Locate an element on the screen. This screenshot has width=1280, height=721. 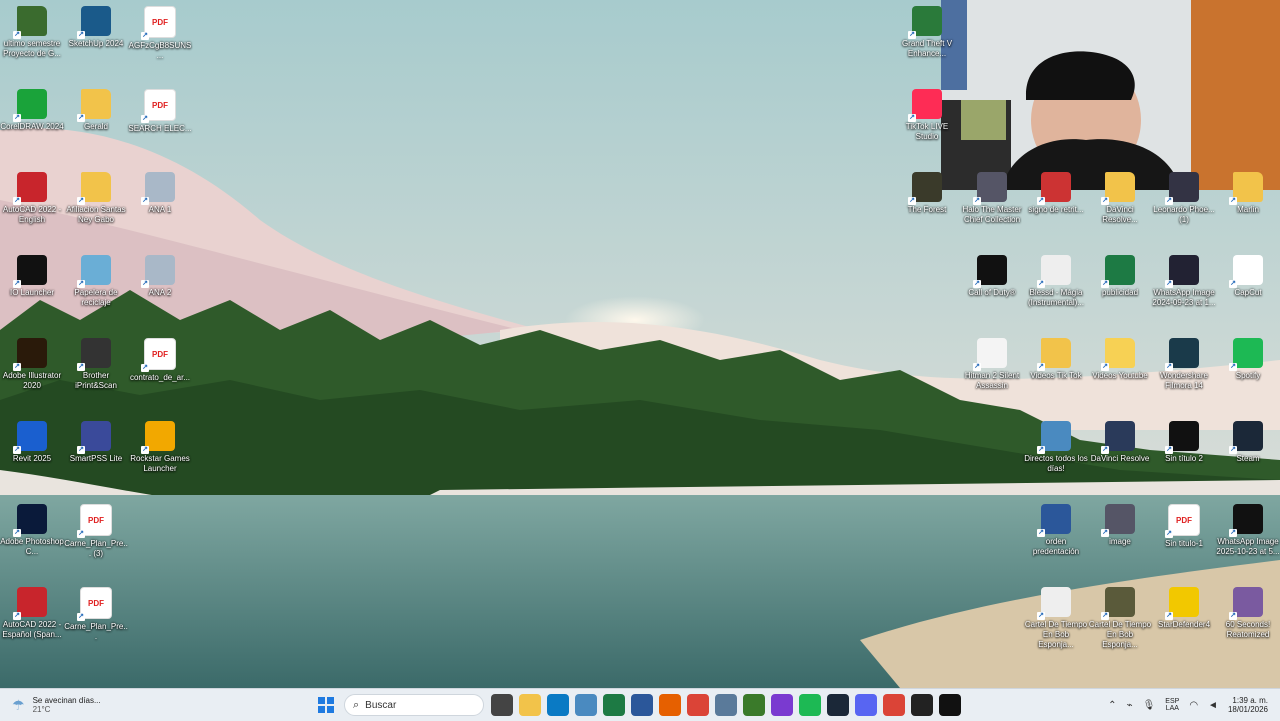
clock-time: 1:39 a. m. is located at coordinates (1250, 700).